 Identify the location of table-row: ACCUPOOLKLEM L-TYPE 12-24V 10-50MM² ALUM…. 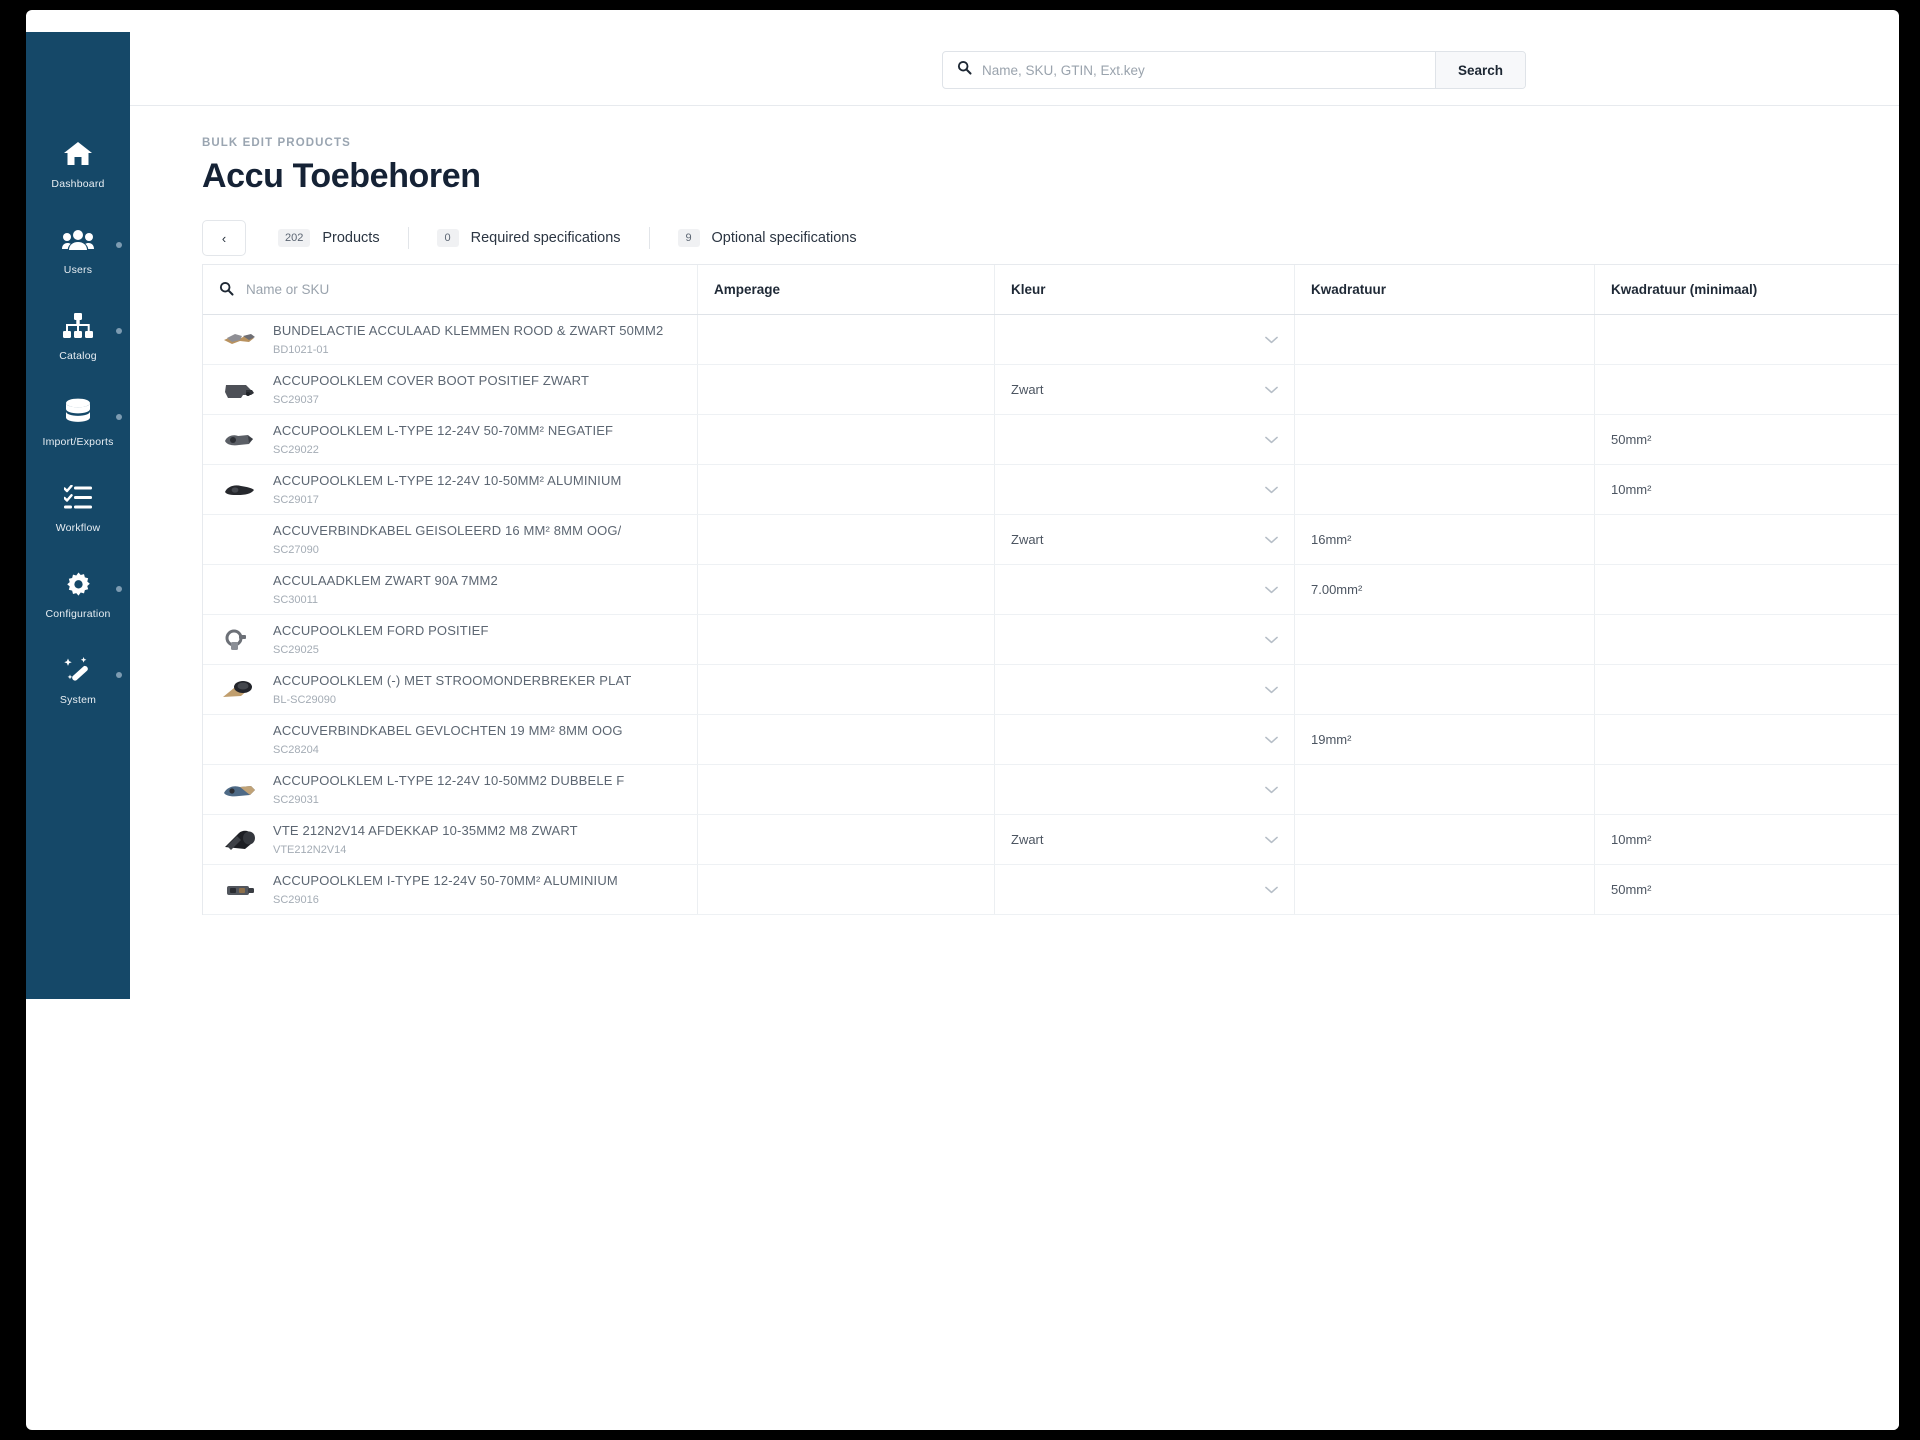
(1050, 490).